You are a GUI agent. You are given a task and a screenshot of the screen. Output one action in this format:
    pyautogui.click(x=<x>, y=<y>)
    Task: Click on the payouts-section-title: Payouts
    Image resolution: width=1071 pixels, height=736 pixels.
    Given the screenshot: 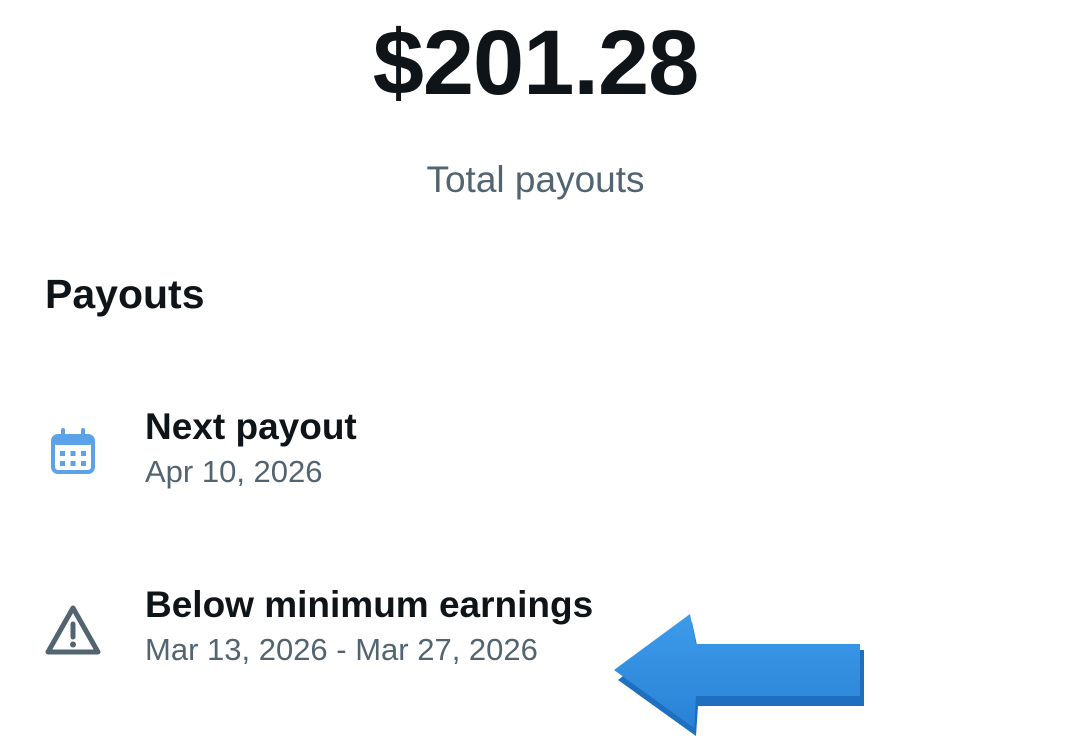 What is the action you would take?
    pyautogui.click(x=125, y=294)
    